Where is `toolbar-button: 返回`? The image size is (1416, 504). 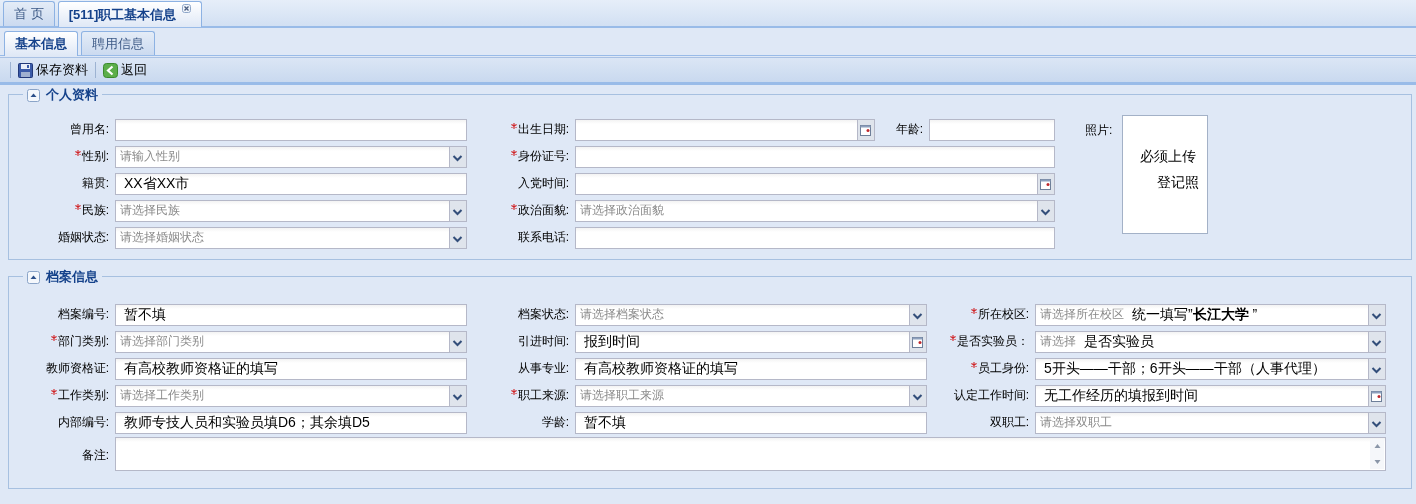 toolbar-button: 返回 is located at coordinates (125, 70).